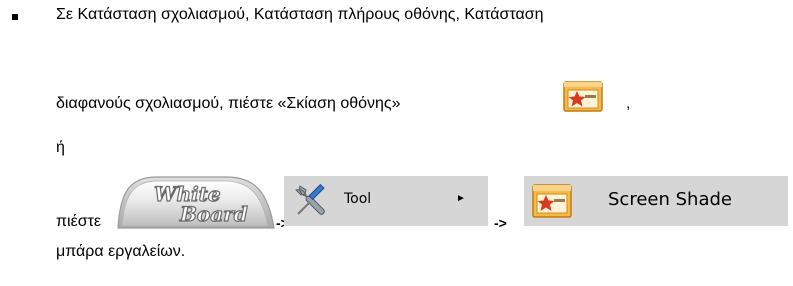 The width and height of the screenshot is (793, 286). I want to click on submenu-arrow-icon: ►, so click(461, 198).